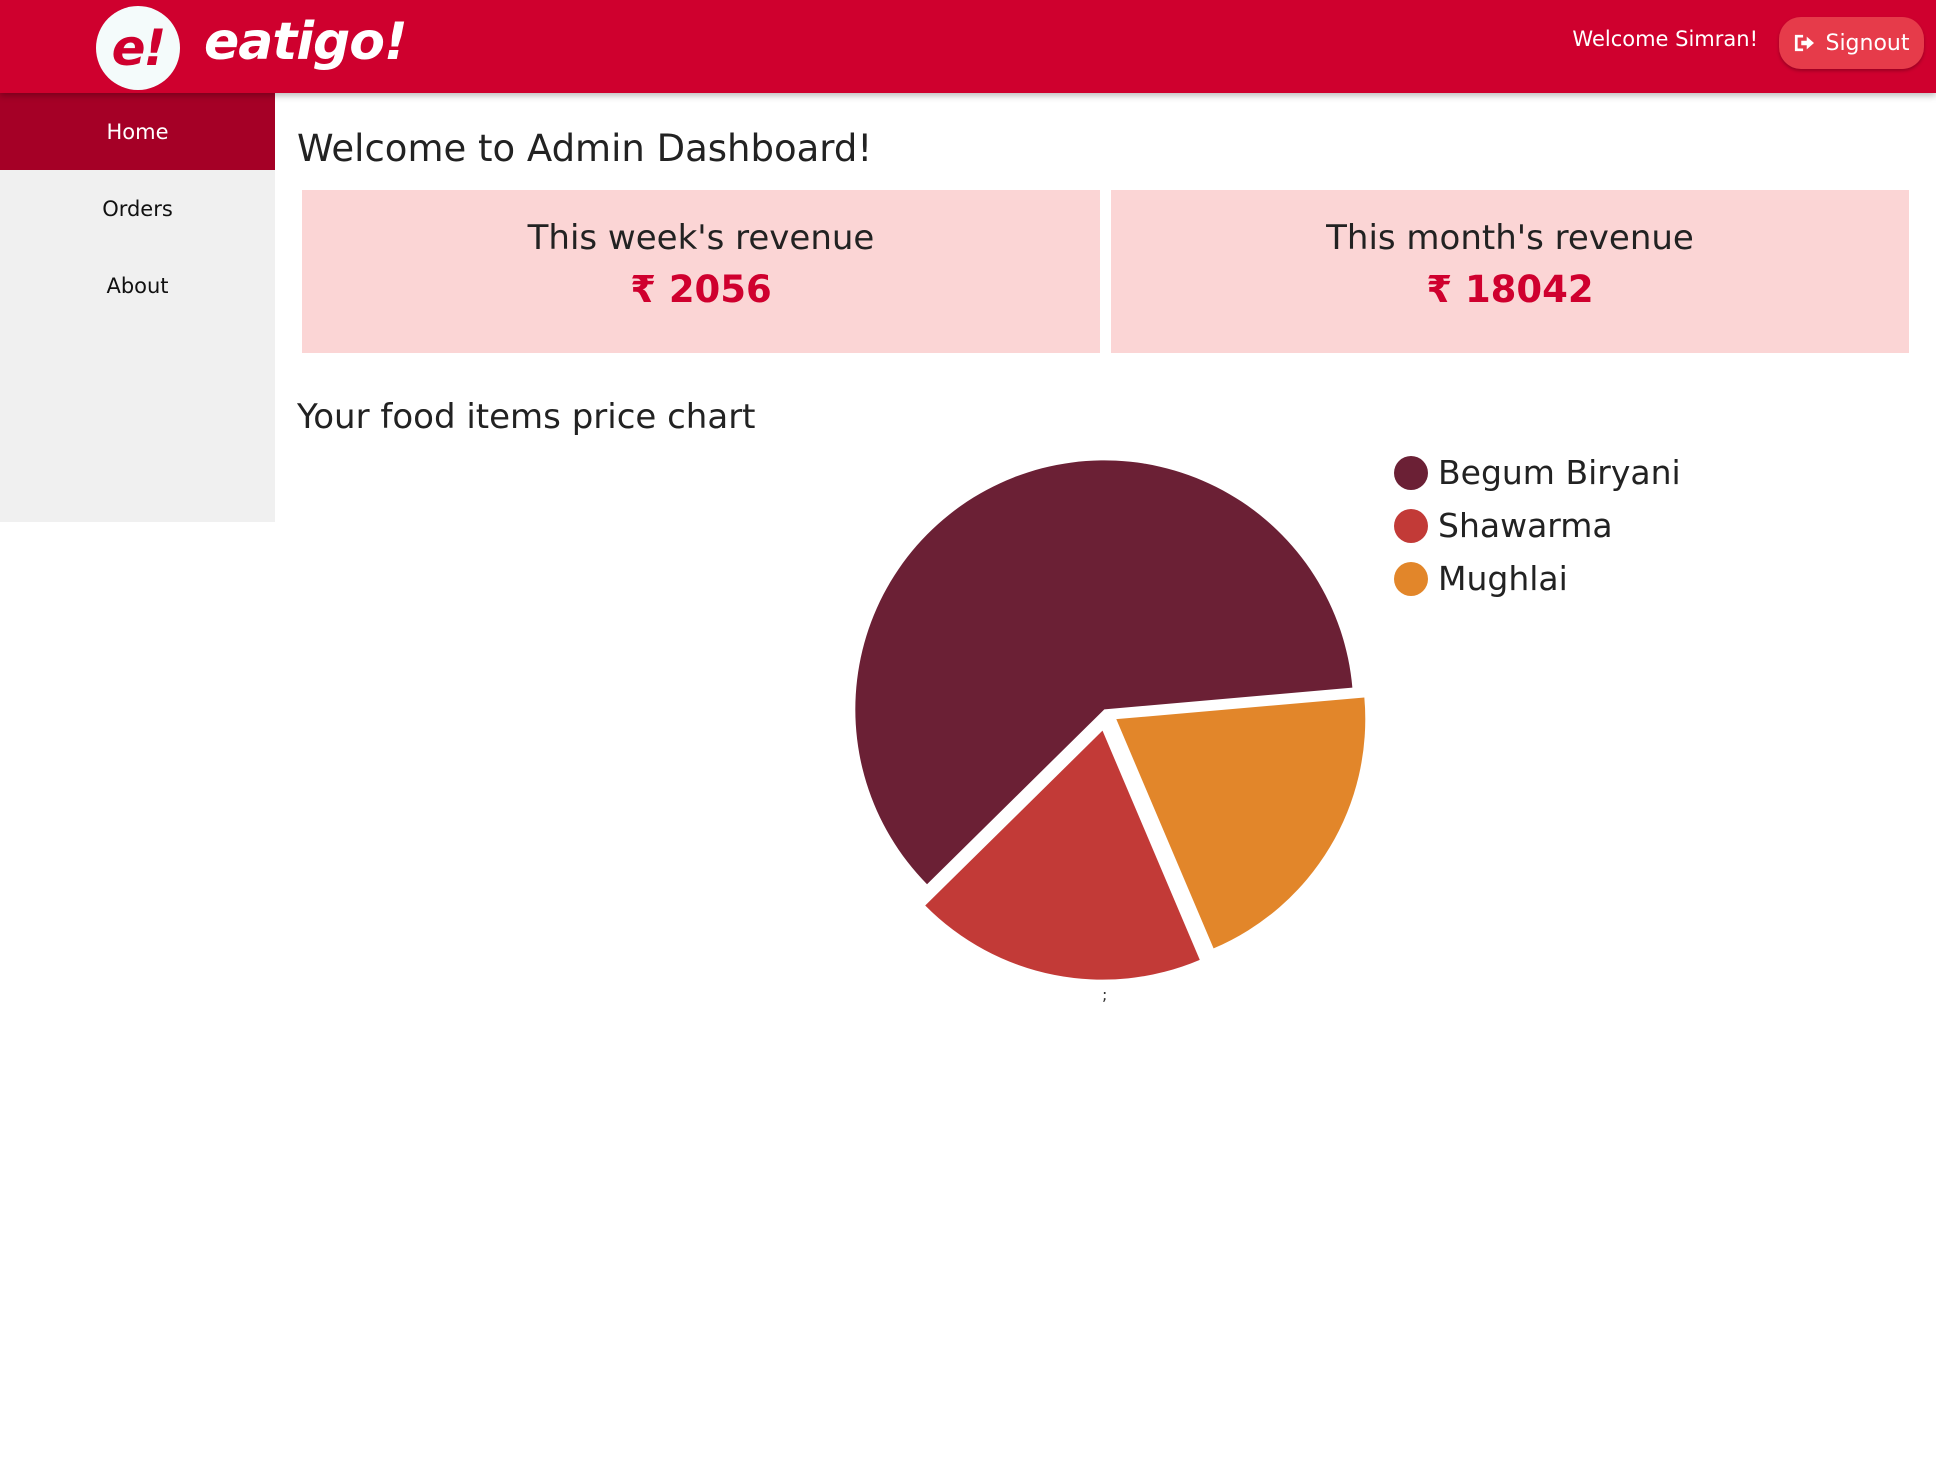 Image resolution: width=1936 pixels, height=1468 pixels. Describe the element at coordinates (1559, 472) in the screenshot. I see `legend-label: Begum Biryani` at that location.